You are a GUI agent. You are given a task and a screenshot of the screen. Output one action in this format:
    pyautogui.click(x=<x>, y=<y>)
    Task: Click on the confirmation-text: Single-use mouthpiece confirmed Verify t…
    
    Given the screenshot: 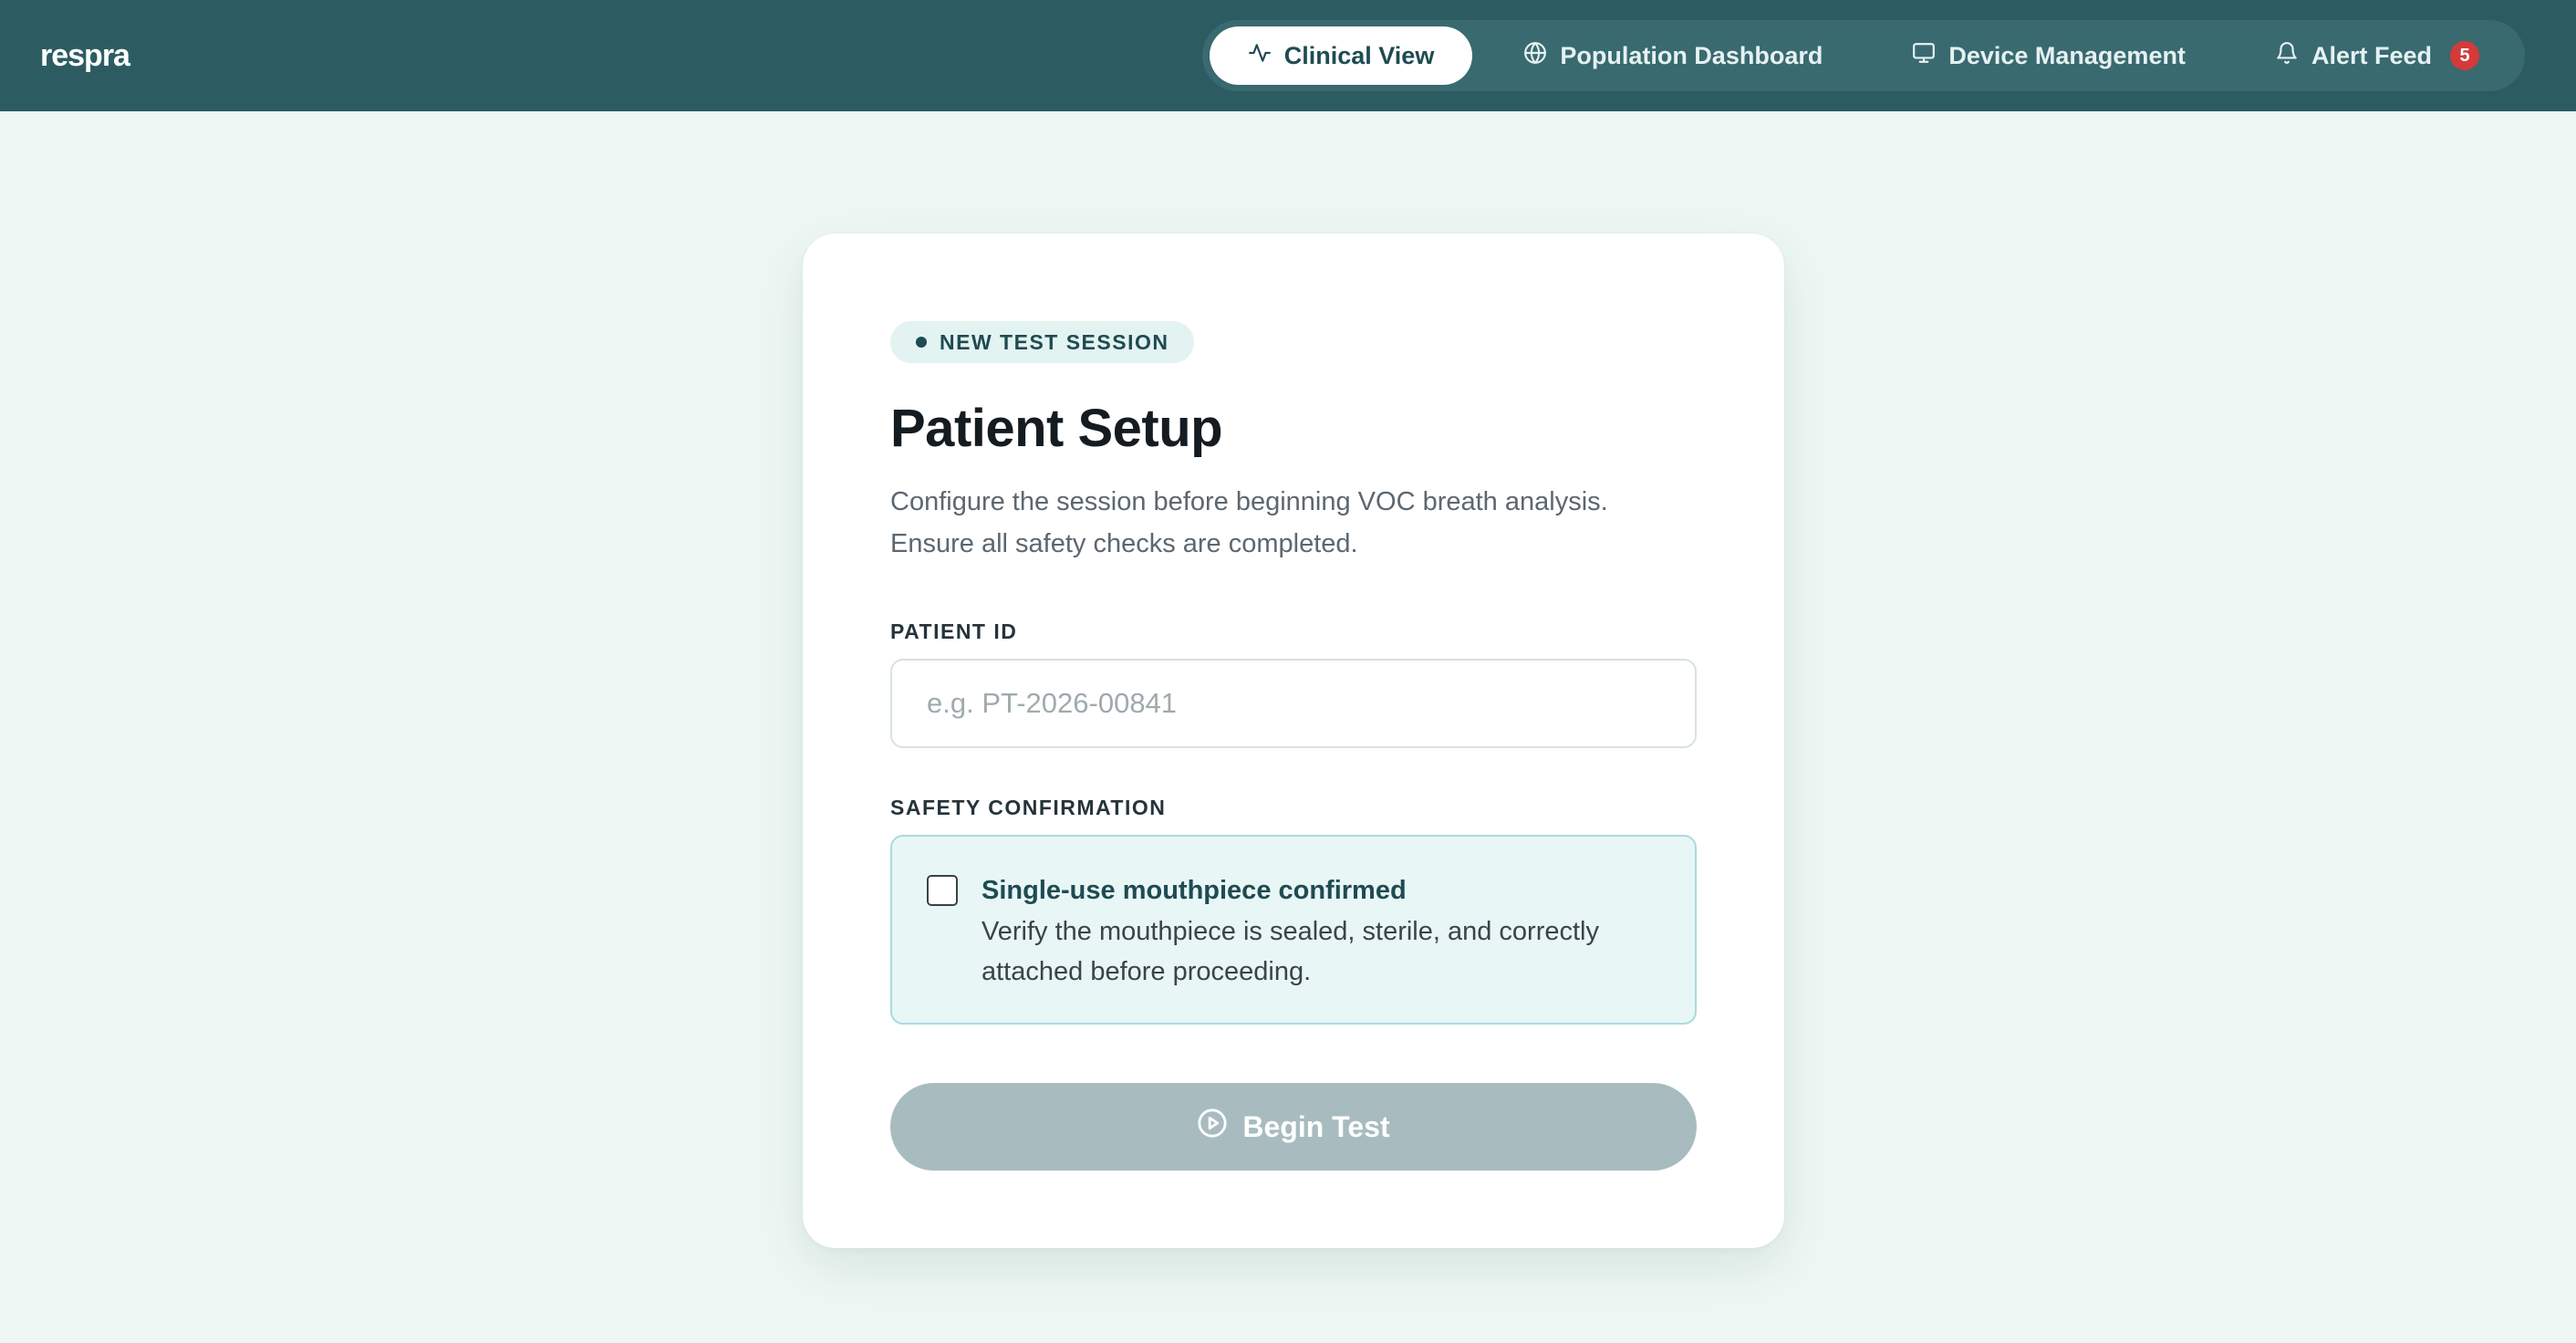 What is the action you would take?
    pyautogui.click(x=1321, y=932)
    